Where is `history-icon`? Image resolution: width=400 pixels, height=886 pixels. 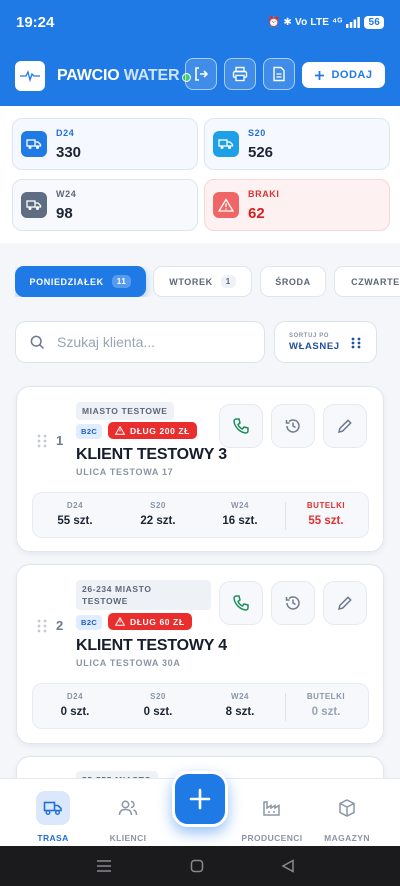 history-icon is located at coordinates (292, 426).